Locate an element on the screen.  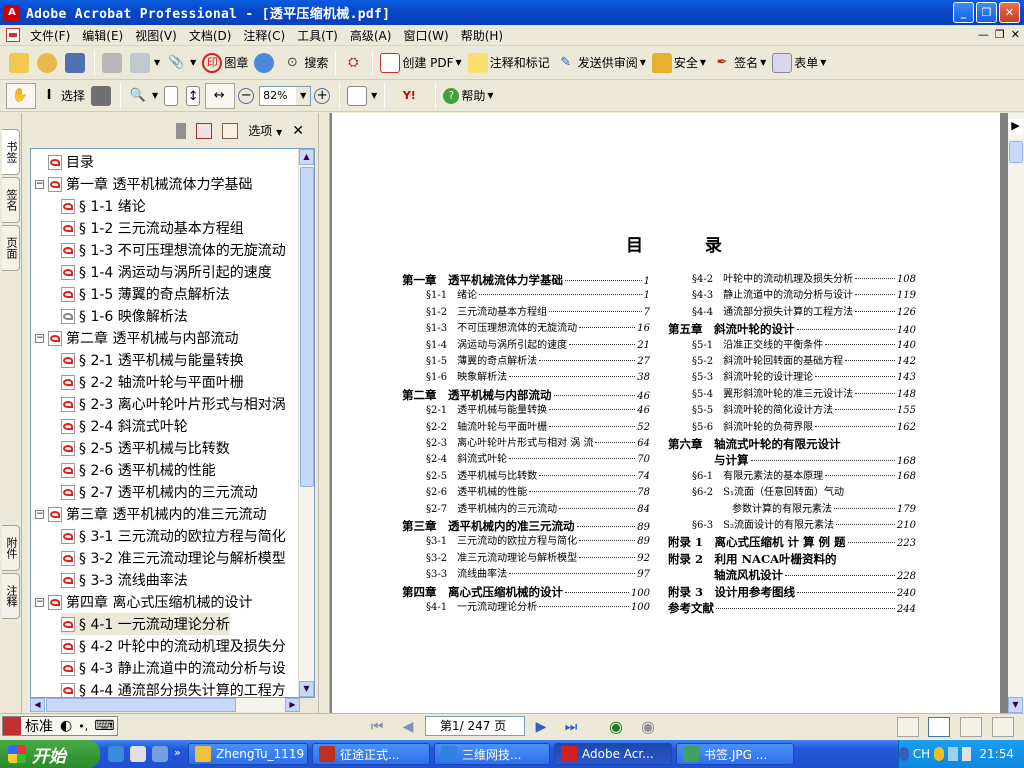
toc-chapter-line: 附录 2 利用 NACA叶栅资料的 is located at coordinates (792, 559).